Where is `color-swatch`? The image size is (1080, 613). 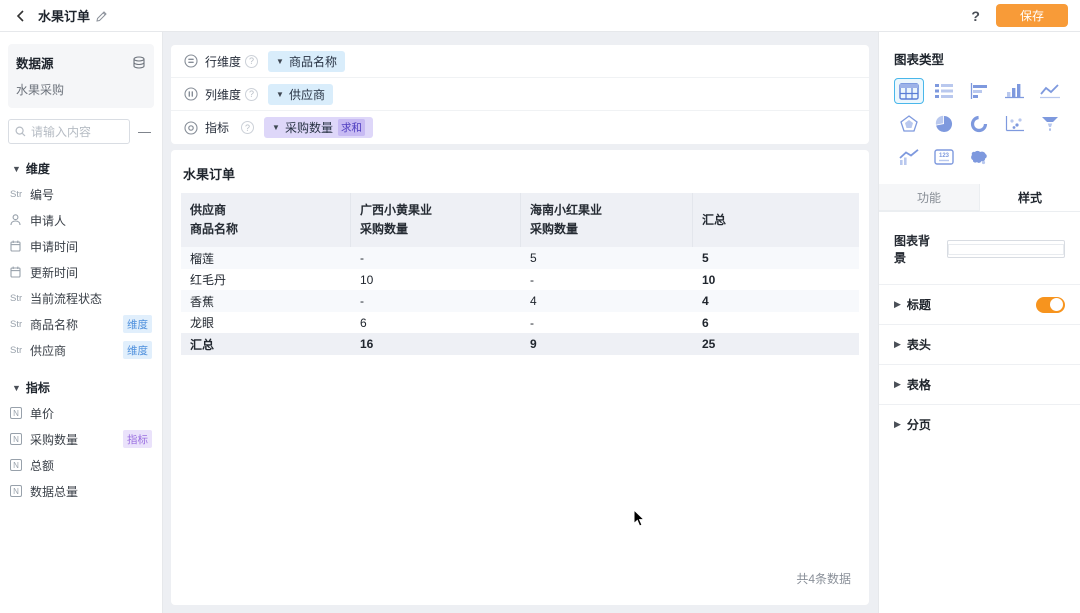
color-swatch is located at coordinates (1006, 249).